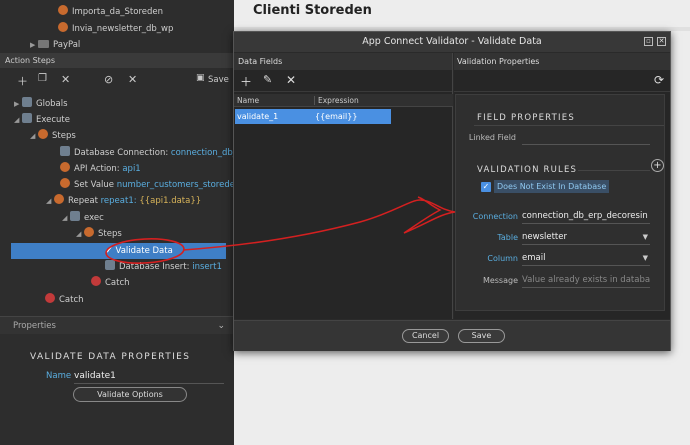 The image size is (690, 445). I want to click on copy-icon: ❐, so click(42, 78).